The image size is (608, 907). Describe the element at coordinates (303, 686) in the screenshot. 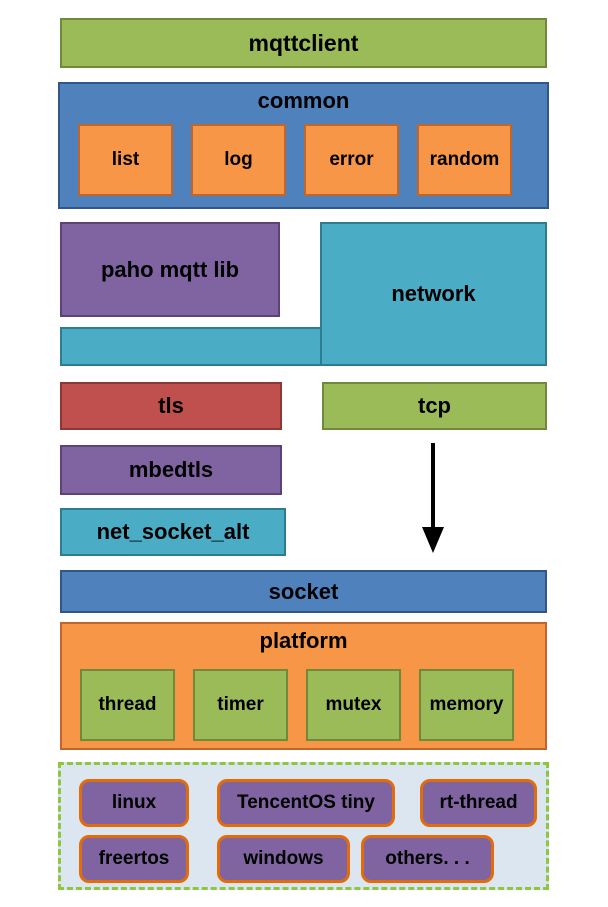

I see `layer-platform: platform thread timer mutex memory` at that location.